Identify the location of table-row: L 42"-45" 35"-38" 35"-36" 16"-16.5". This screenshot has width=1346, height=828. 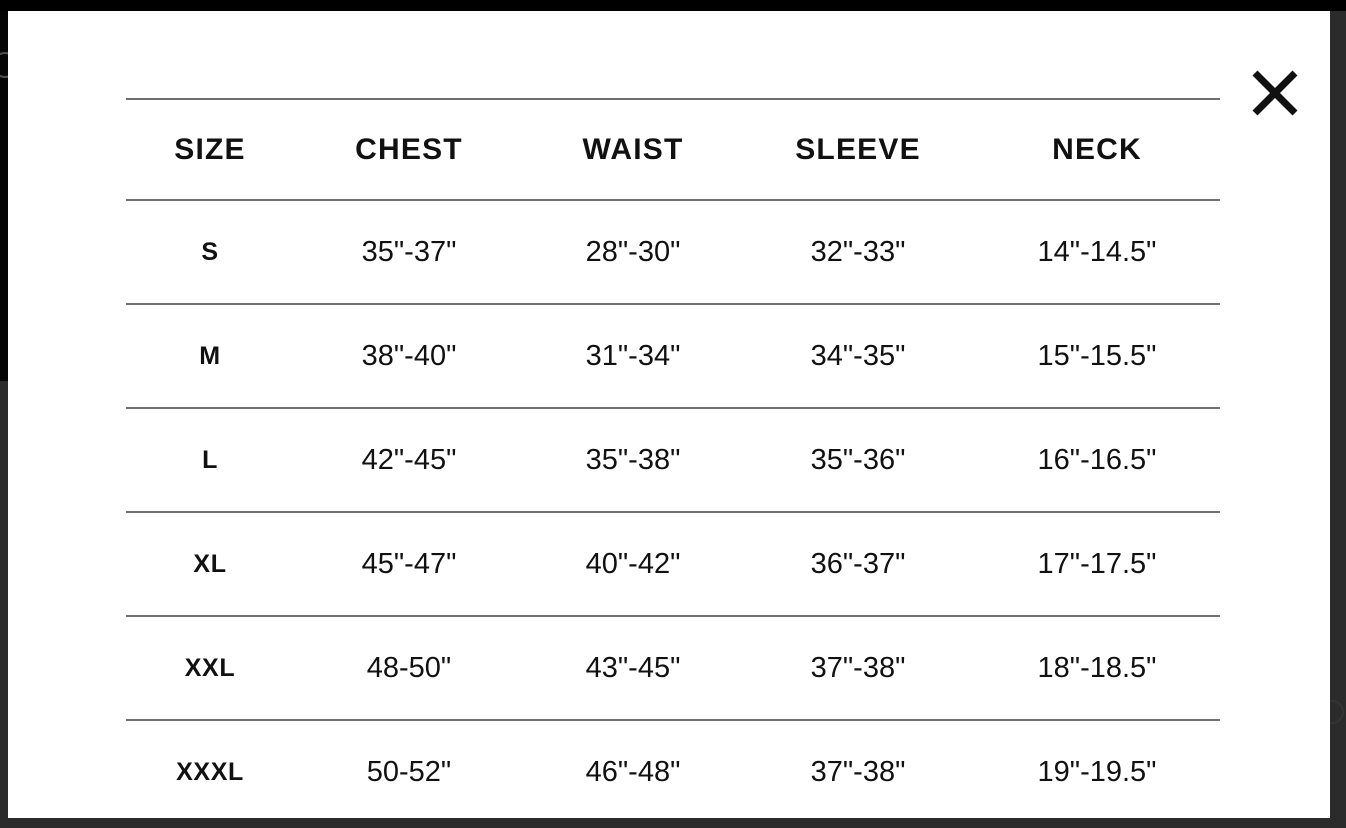
(673, 460).